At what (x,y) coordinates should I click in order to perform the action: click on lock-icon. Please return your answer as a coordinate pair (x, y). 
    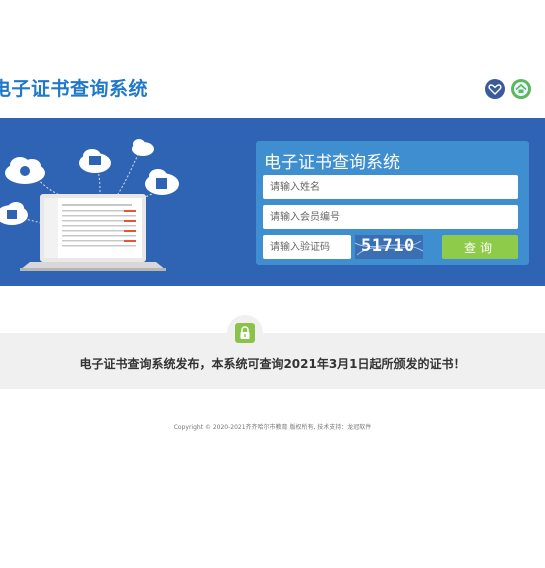
    Looking at the image, I should click on (245, 333).